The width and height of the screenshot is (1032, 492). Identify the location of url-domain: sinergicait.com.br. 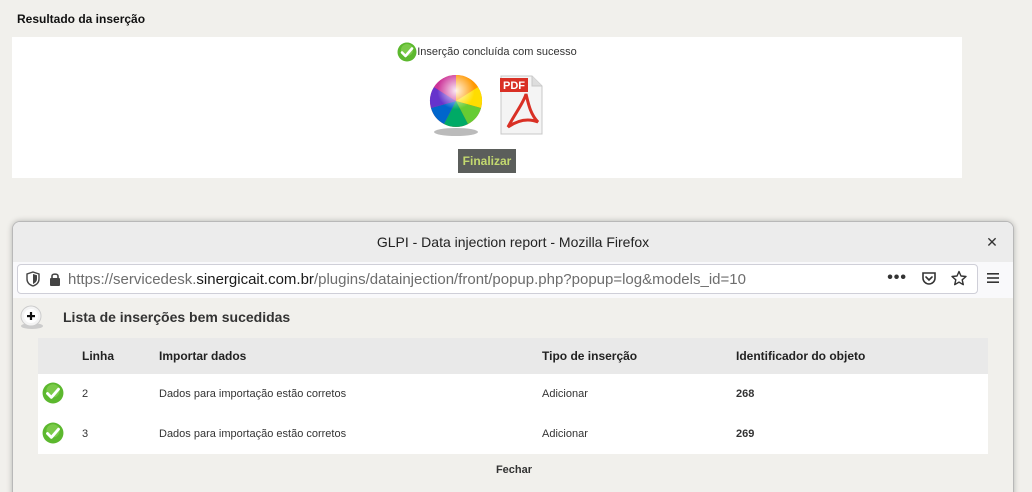
(255, 279).